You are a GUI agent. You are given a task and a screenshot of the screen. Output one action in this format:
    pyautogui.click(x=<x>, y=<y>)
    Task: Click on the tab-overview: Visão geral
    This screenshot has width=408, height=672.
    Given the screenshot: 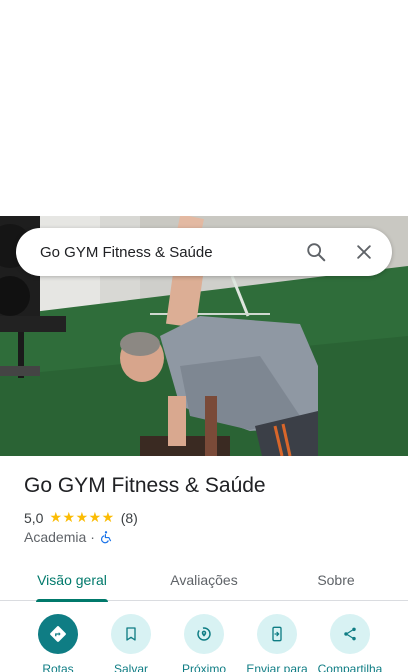 What is the action you would take?
    pyautogui.click(x=72, y=580)
    